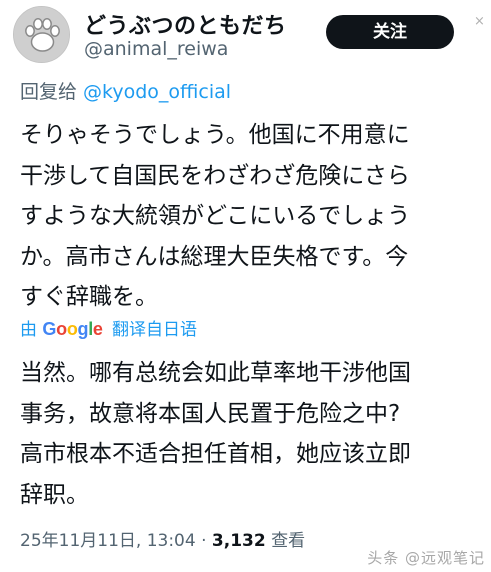  Describe the element at coordinates (83, 329) in the screenshot. I see `google-logo-letter: g` at that location.